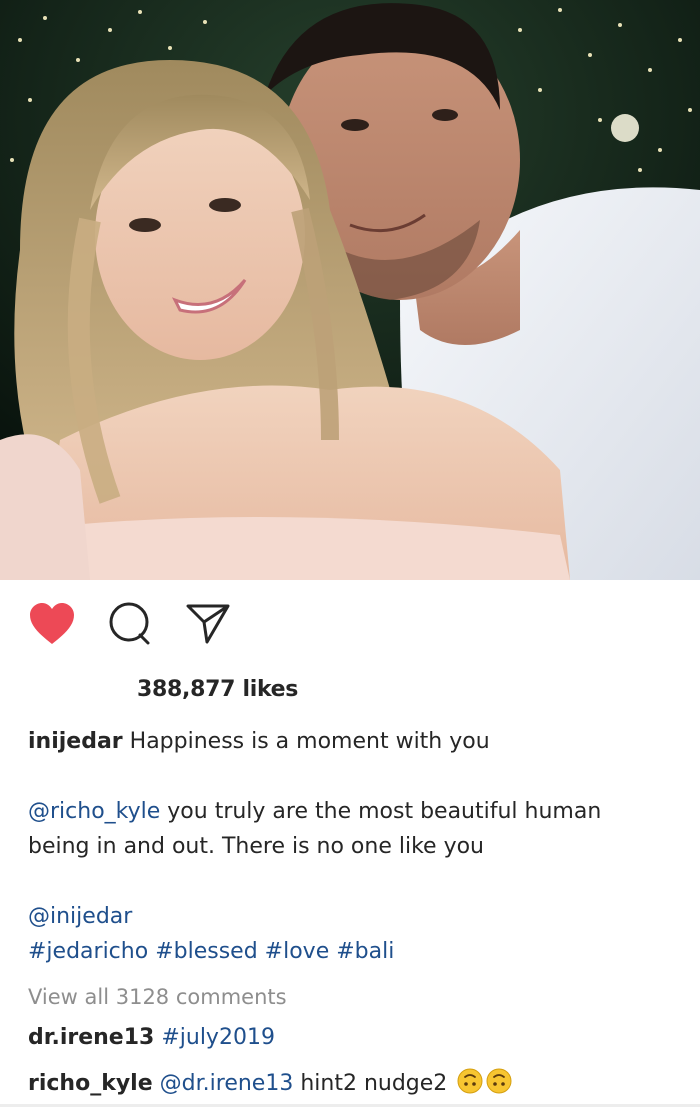  I want to click on comment-button, so click(130, 626).